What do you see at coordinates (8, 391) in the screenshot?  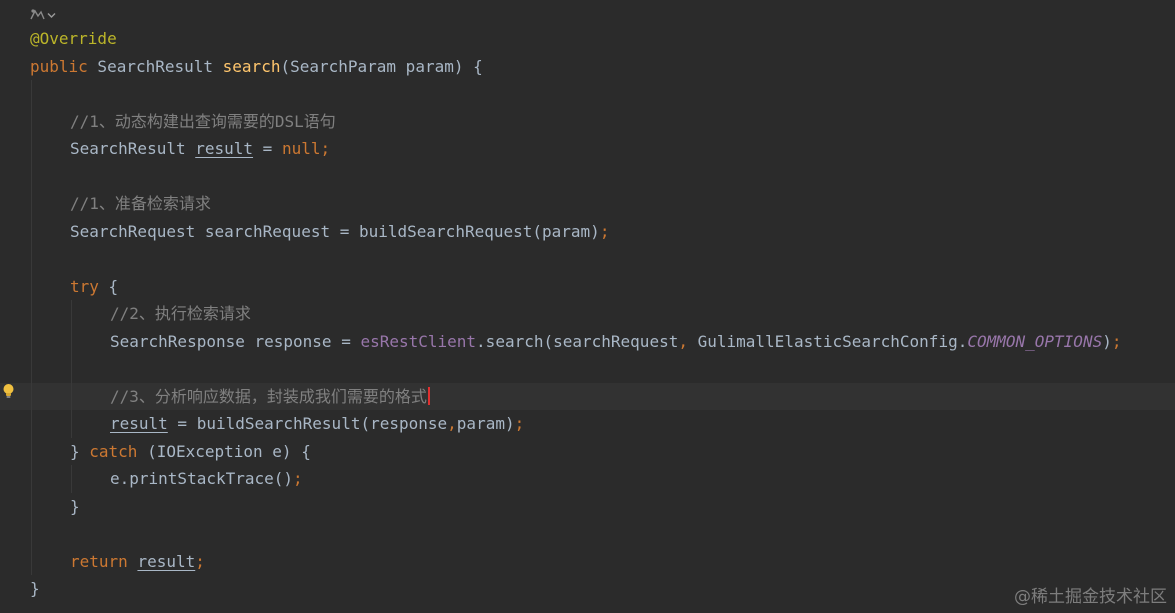 I see `intention-bulb-icon` at bounding box center [8, 391].